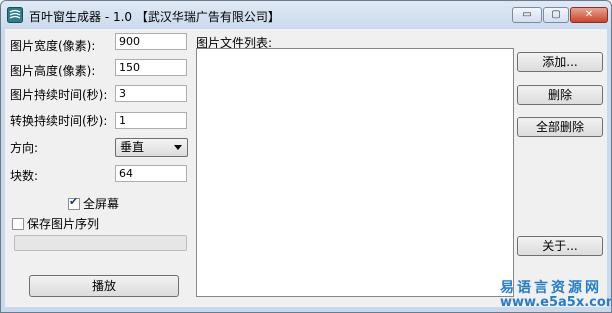 This screenshot has width=612, height=313. Describe the element at coordinates (154, 17) in the screenshot. I see `window-title: 百叶窗生成器 - 1.0 【武汉华瑞广告有限公司】` at that location.